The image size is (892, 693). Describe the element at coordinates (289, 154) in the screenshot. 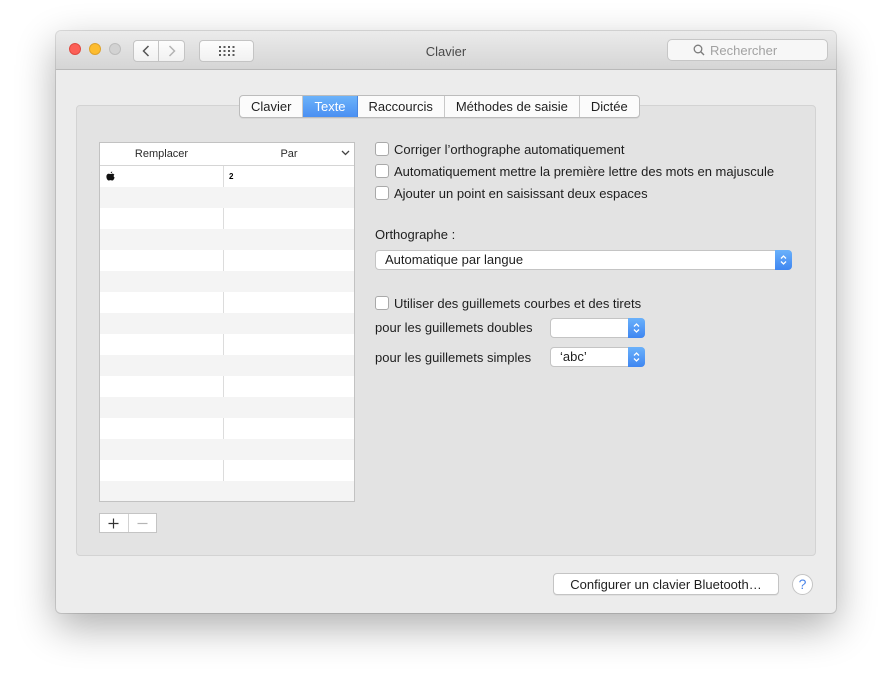

I see `column-header-with: Par` at that location.